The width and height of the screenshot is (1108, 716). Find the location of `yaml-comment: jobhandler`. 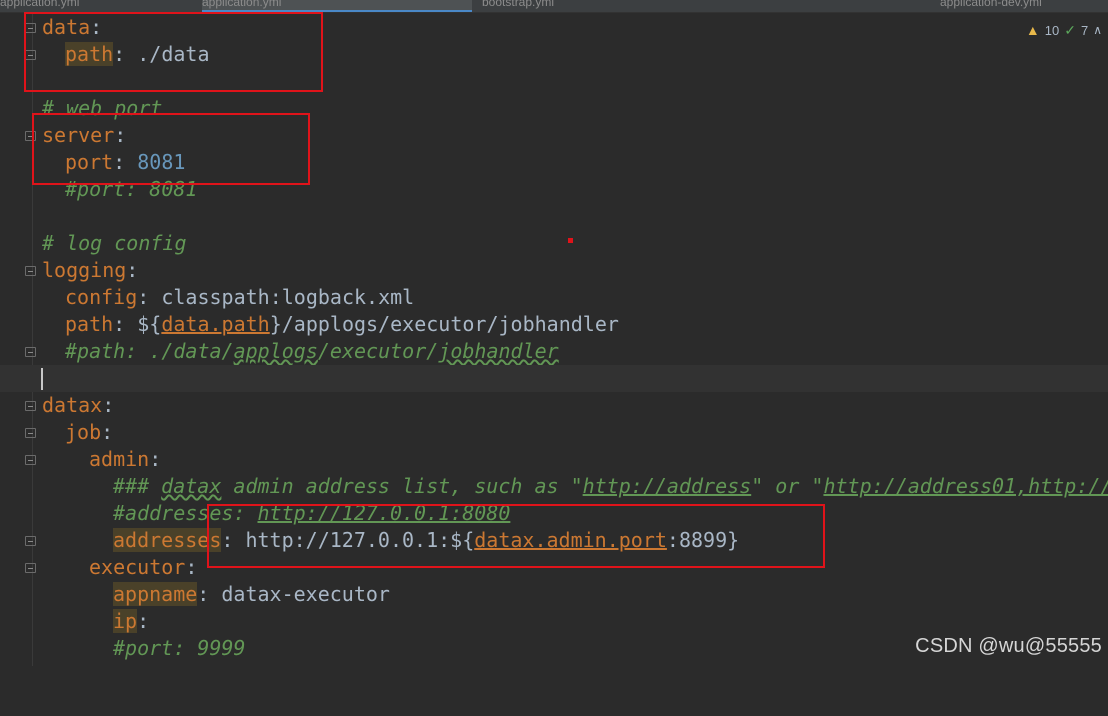

yaml-comment: jobhandler is located at coordinates (498, 351).